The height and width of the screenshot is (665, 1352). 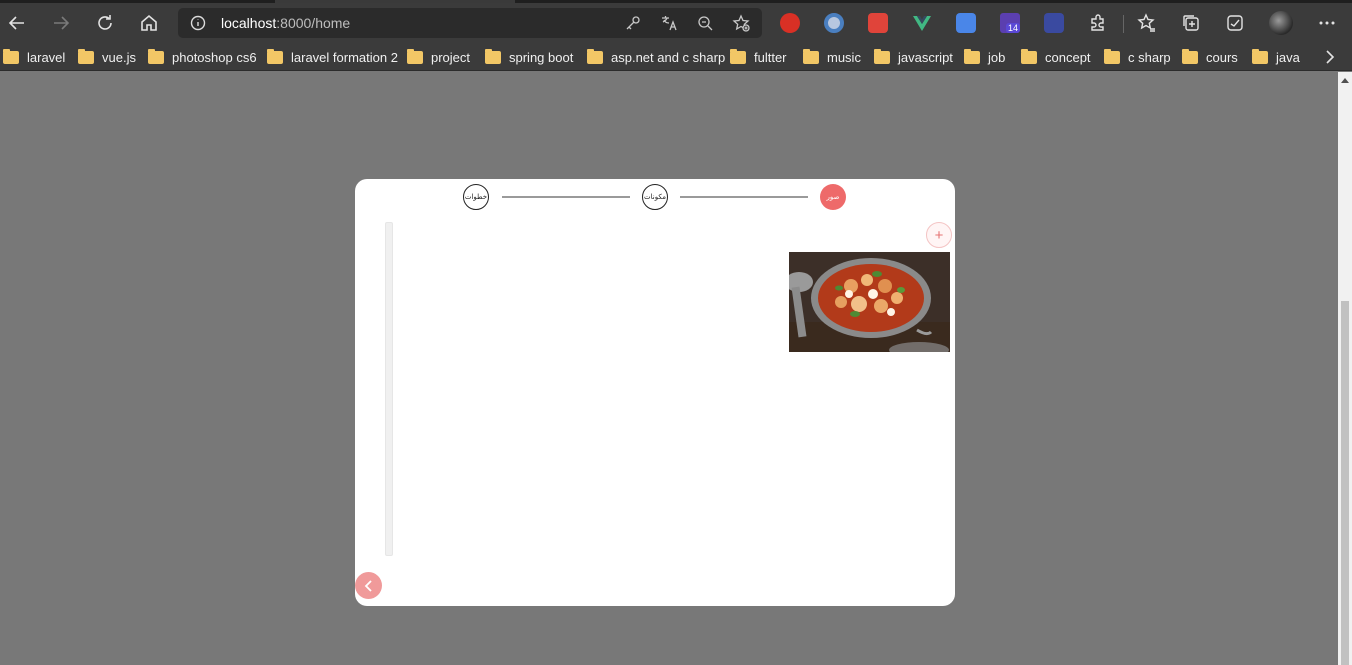 What do you see at coordinates (1068, 57) in the screenshot?
I see `bookmark-label: concept` at bounding box center [1068, 57].